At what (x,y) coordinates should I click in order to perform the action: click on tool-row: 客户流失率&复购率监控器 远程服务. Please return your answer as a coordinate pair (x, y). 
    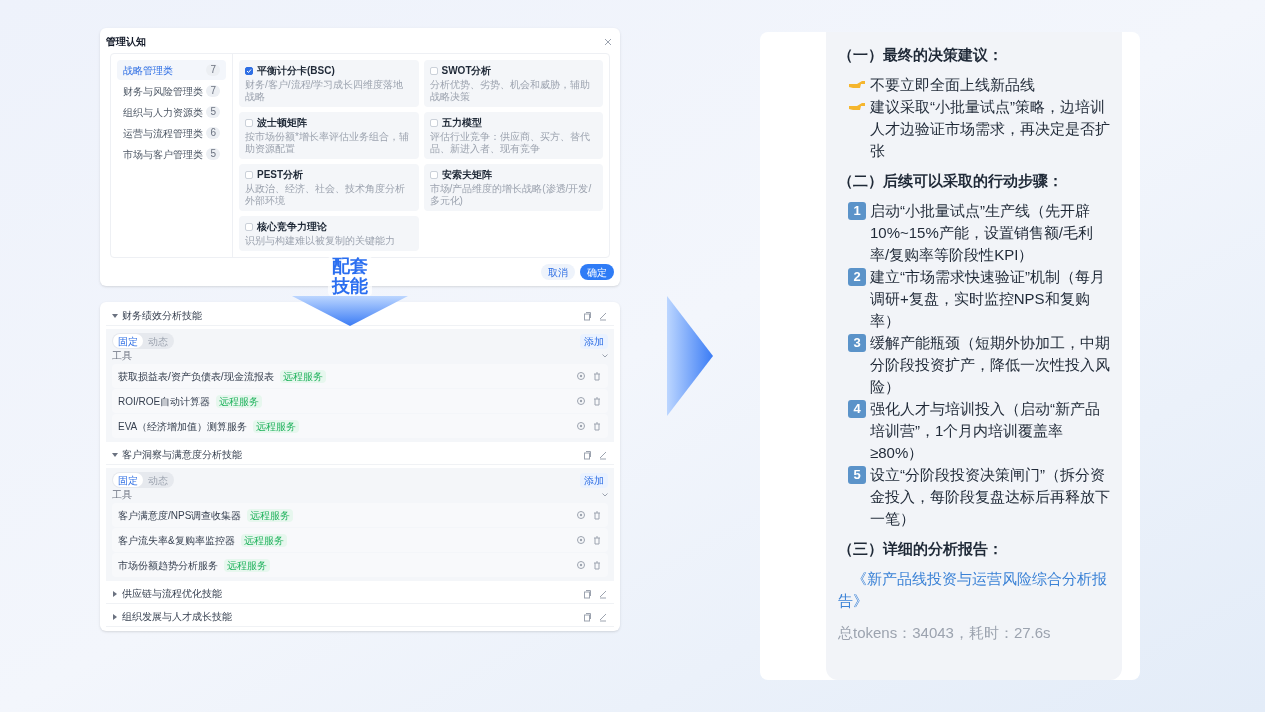
    Looking at the image, I should click on (360, 540).